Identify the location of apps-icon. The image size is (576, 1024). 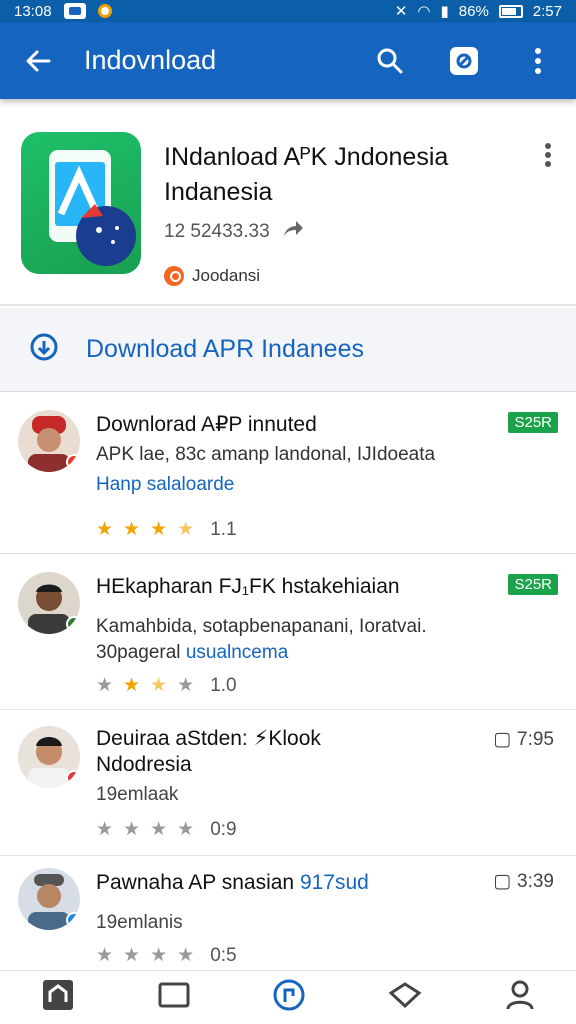
(289, 997).